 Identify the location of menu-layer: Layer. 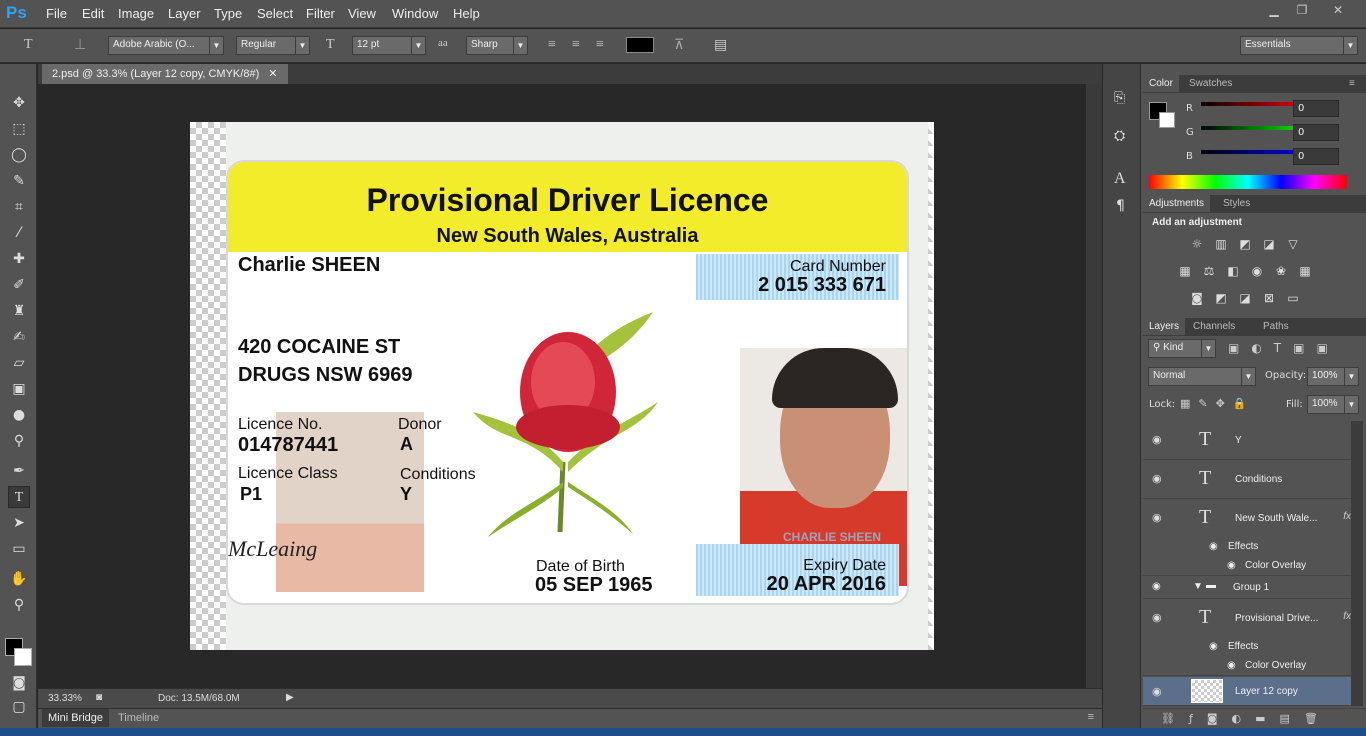
(184, 13).